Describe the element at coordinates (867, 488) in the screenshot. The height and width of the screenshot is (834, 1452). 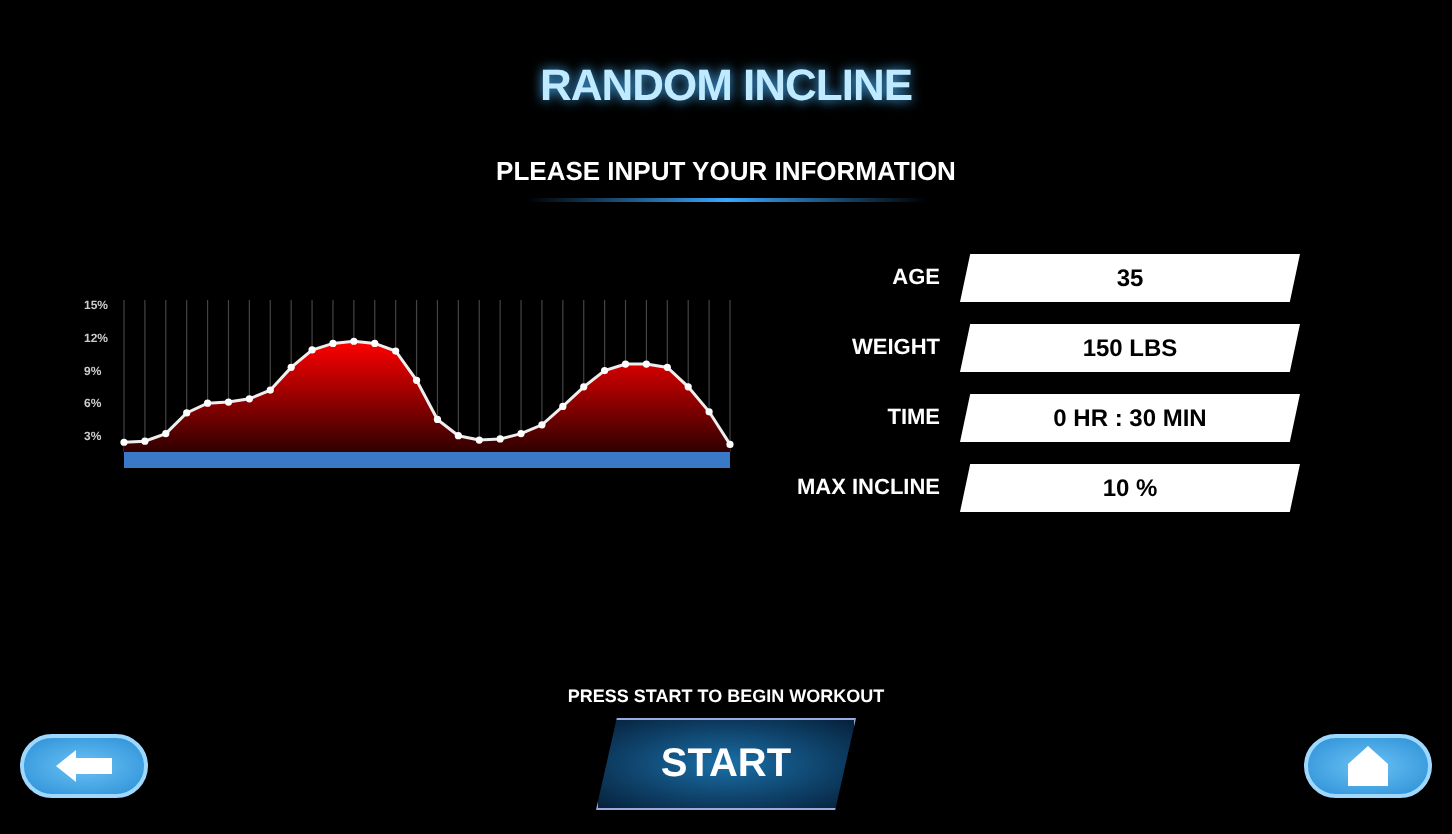
I see `field-label: MAX INCLINE` at that location.